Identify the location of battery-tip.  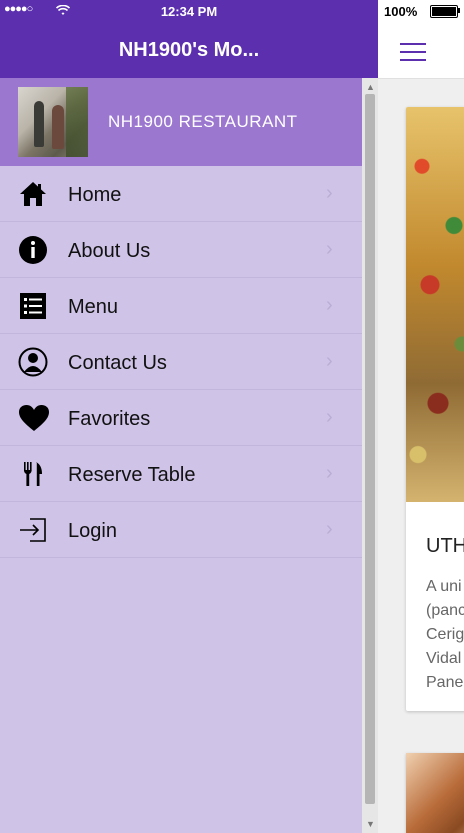
(459, 10).